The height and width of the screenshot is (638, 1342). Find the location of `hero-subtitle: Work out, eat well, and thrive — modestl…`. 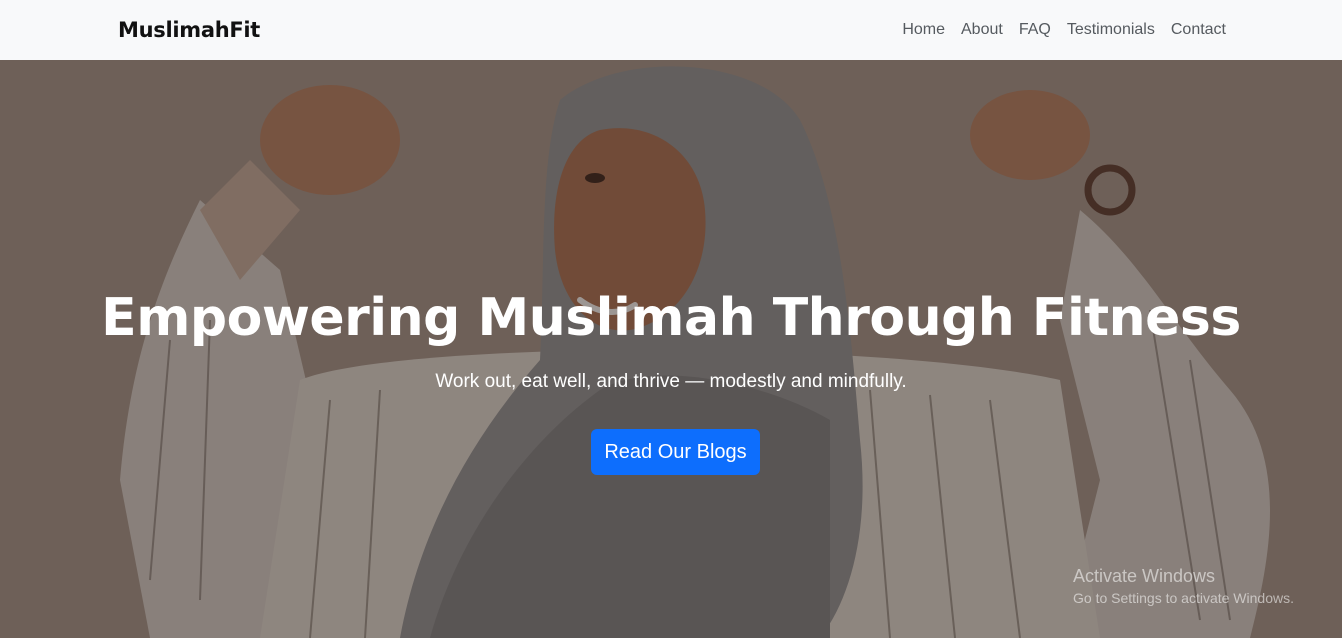

hero-subtitle: Work out, eat well, and thrive — modestl… is located at coordinates (671, 381).